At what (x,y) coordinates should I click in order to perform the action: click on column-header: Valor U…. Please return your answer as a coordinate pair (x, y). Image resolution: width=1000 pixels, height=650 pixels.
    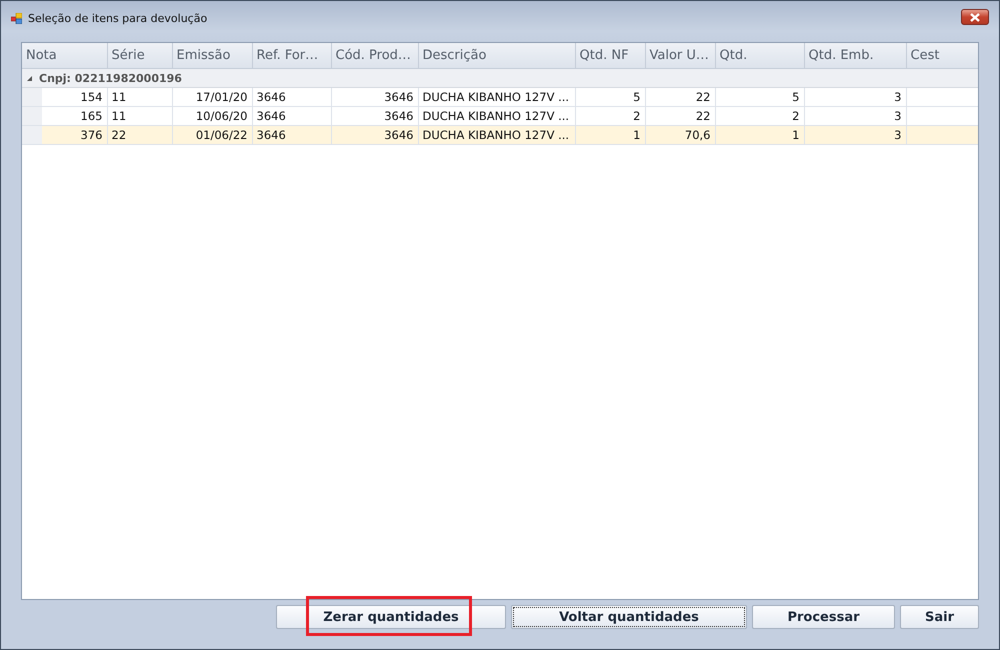
    Looking at the image, I should click on (680, 55).